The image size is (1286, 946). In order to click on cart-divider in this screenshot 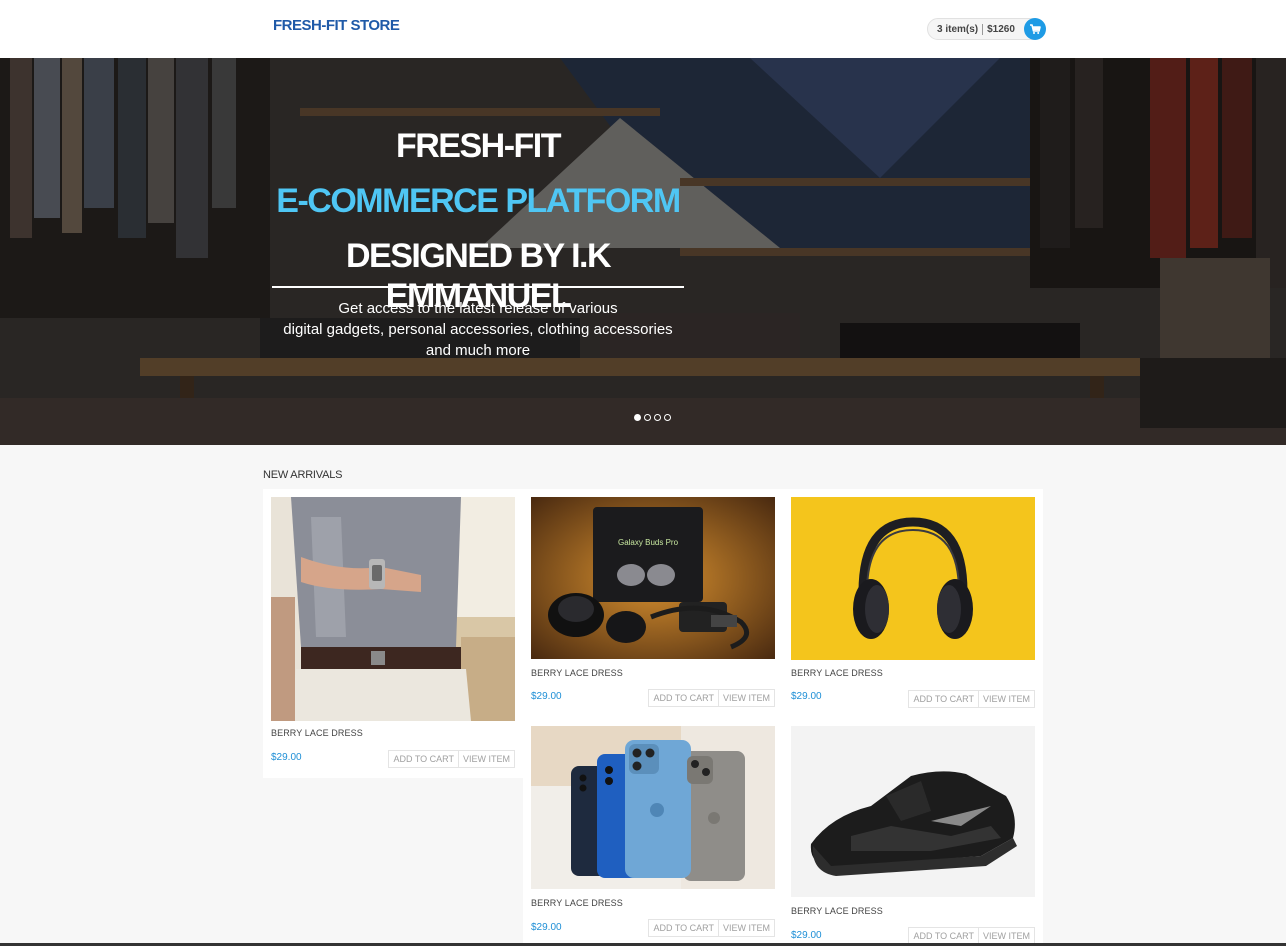, I will do `click(983, 29)`.